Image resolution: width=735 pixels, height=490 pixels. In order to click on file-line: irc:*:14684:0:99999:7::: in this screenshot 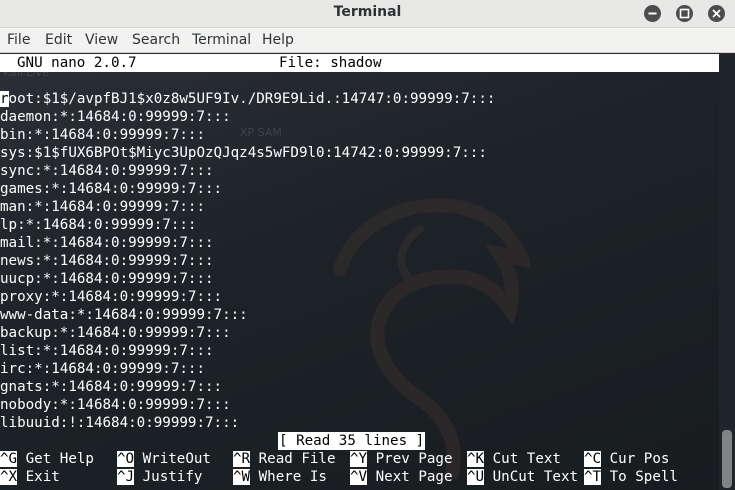, I will do `click(247, 369)`.